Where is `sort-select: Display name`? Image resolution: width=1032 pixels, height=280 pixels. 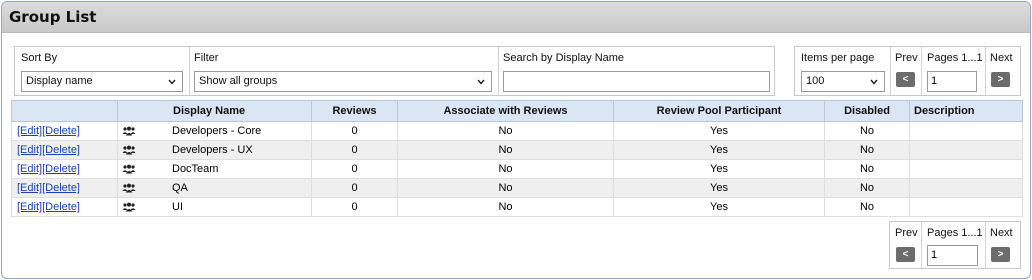 sort-select: Display name is located at coordinates (102, 81).